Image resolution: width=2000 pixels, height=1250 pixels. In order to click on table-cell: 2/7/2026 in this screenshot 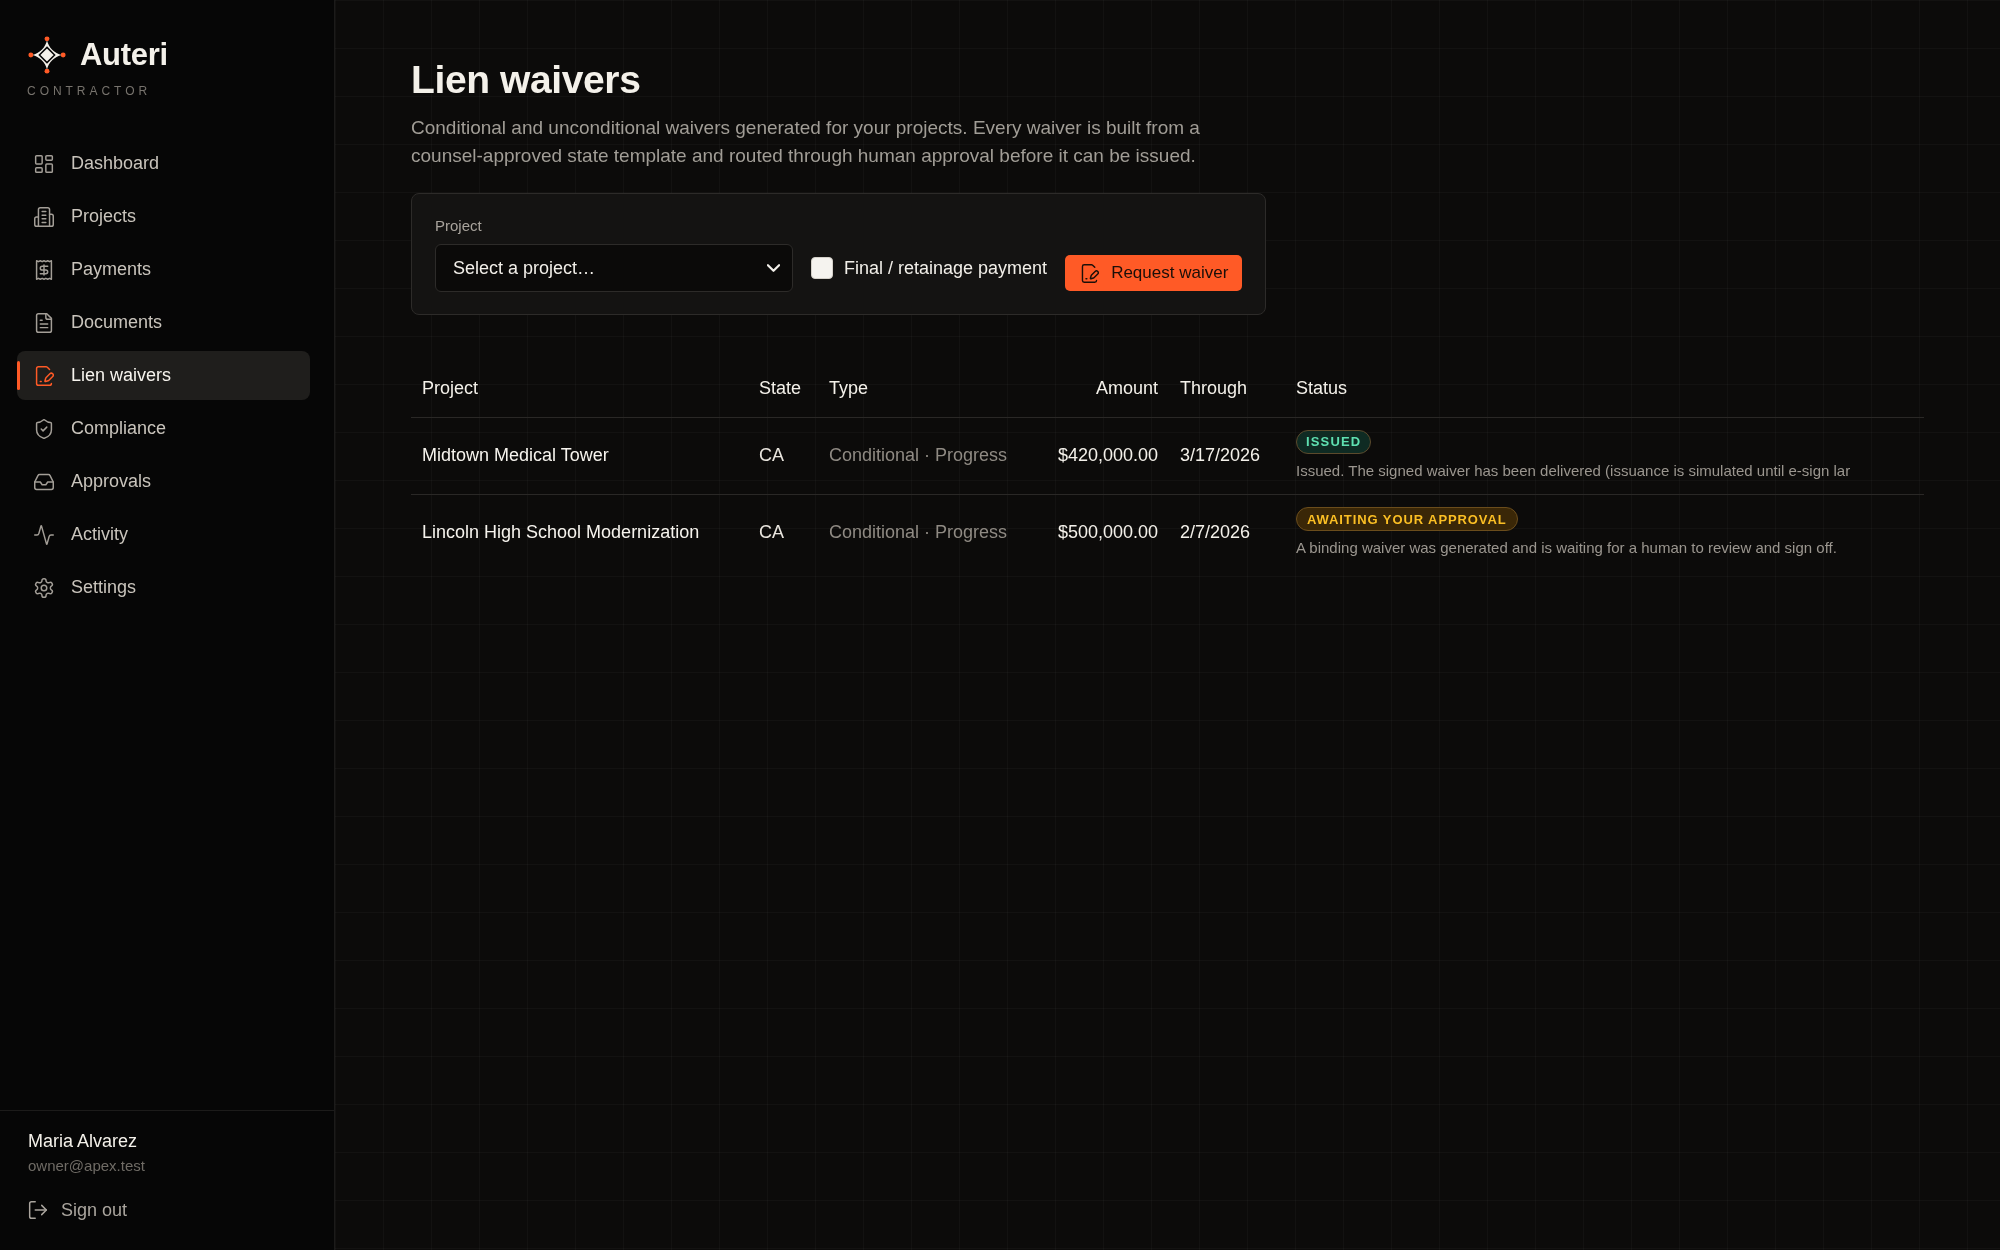, I will do `click(1227, 532)`.